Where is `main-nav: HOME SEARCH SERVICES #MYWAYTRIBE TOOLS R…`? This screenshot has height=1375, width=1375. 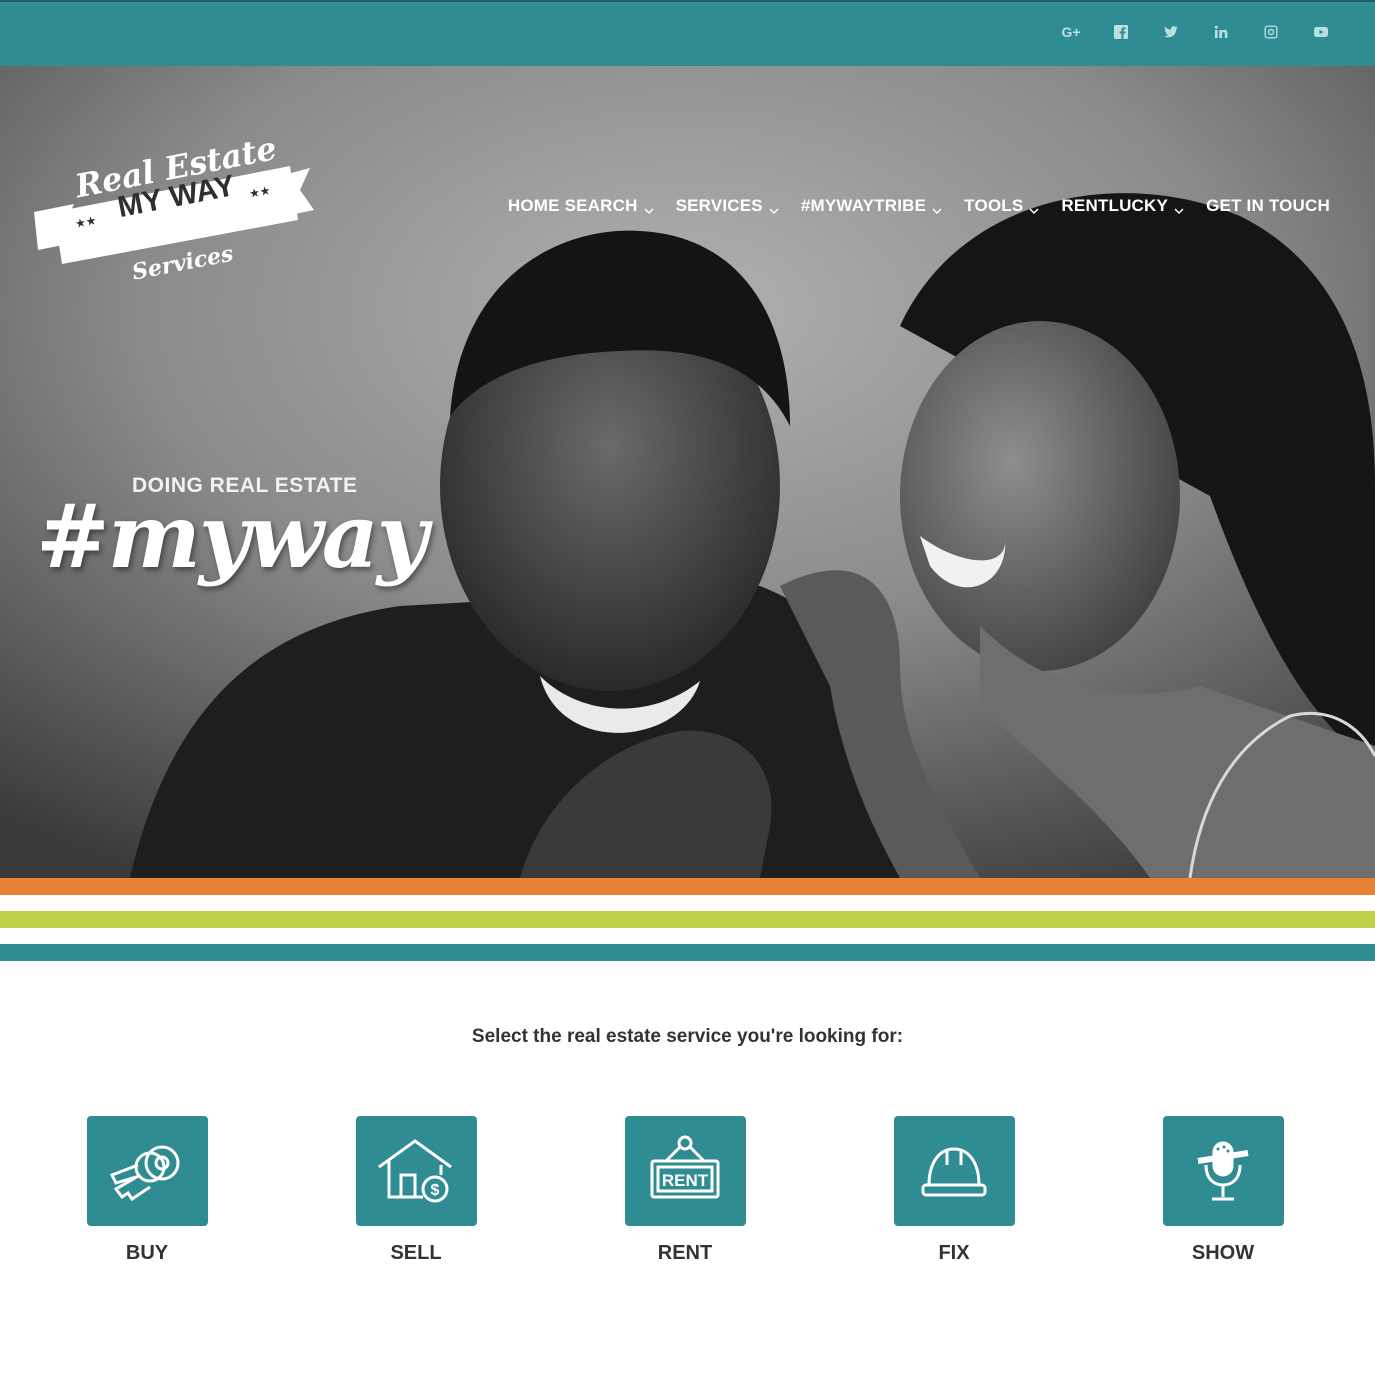
main-nav: HOME SEARCH SERVICES #MYWAYTRIBE TOOLS R… is located at coordinates (908, 206).